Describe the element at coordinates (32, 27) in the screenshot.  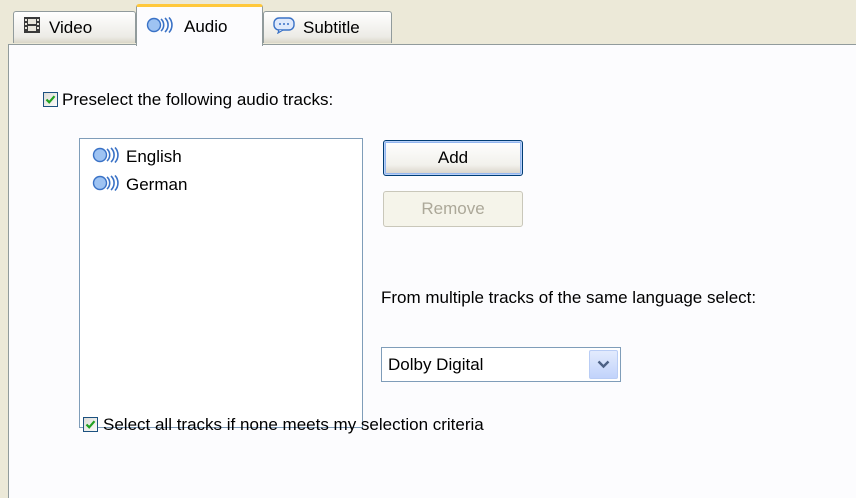
I see `film-icon` at that location.